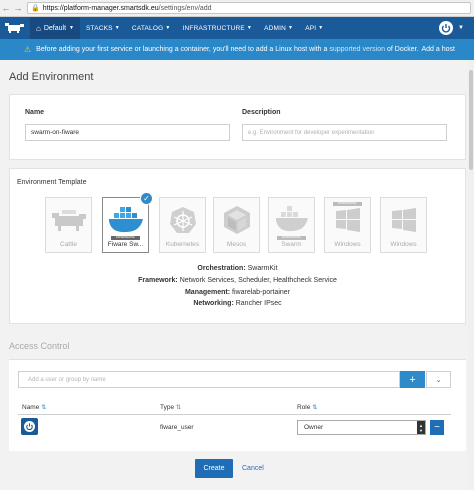  What do you see at coordinates (39, 346) in the screenshot?
I see `access-control-title: Access Control` at bounding box center [39, 346].